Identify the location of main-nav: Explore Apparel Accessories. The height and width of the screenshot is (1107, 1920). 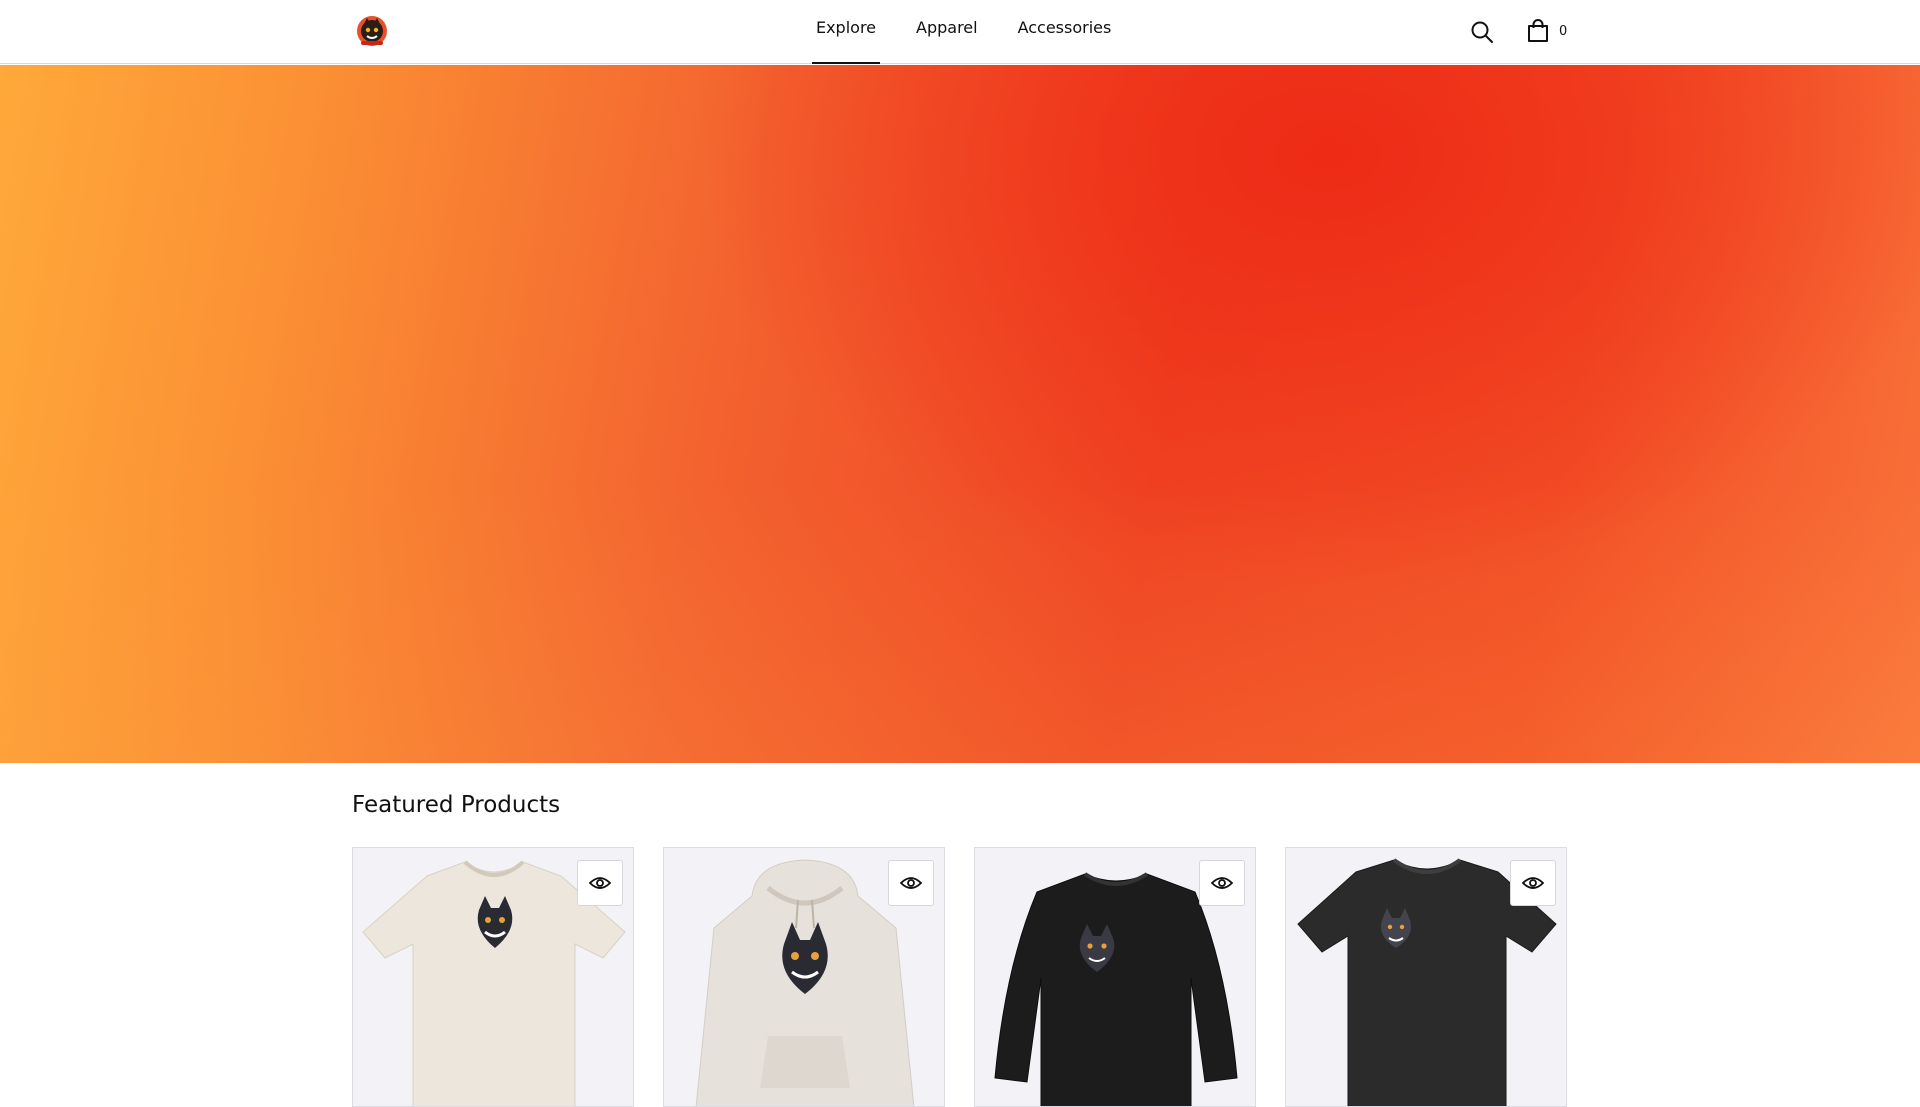
(961, 32).